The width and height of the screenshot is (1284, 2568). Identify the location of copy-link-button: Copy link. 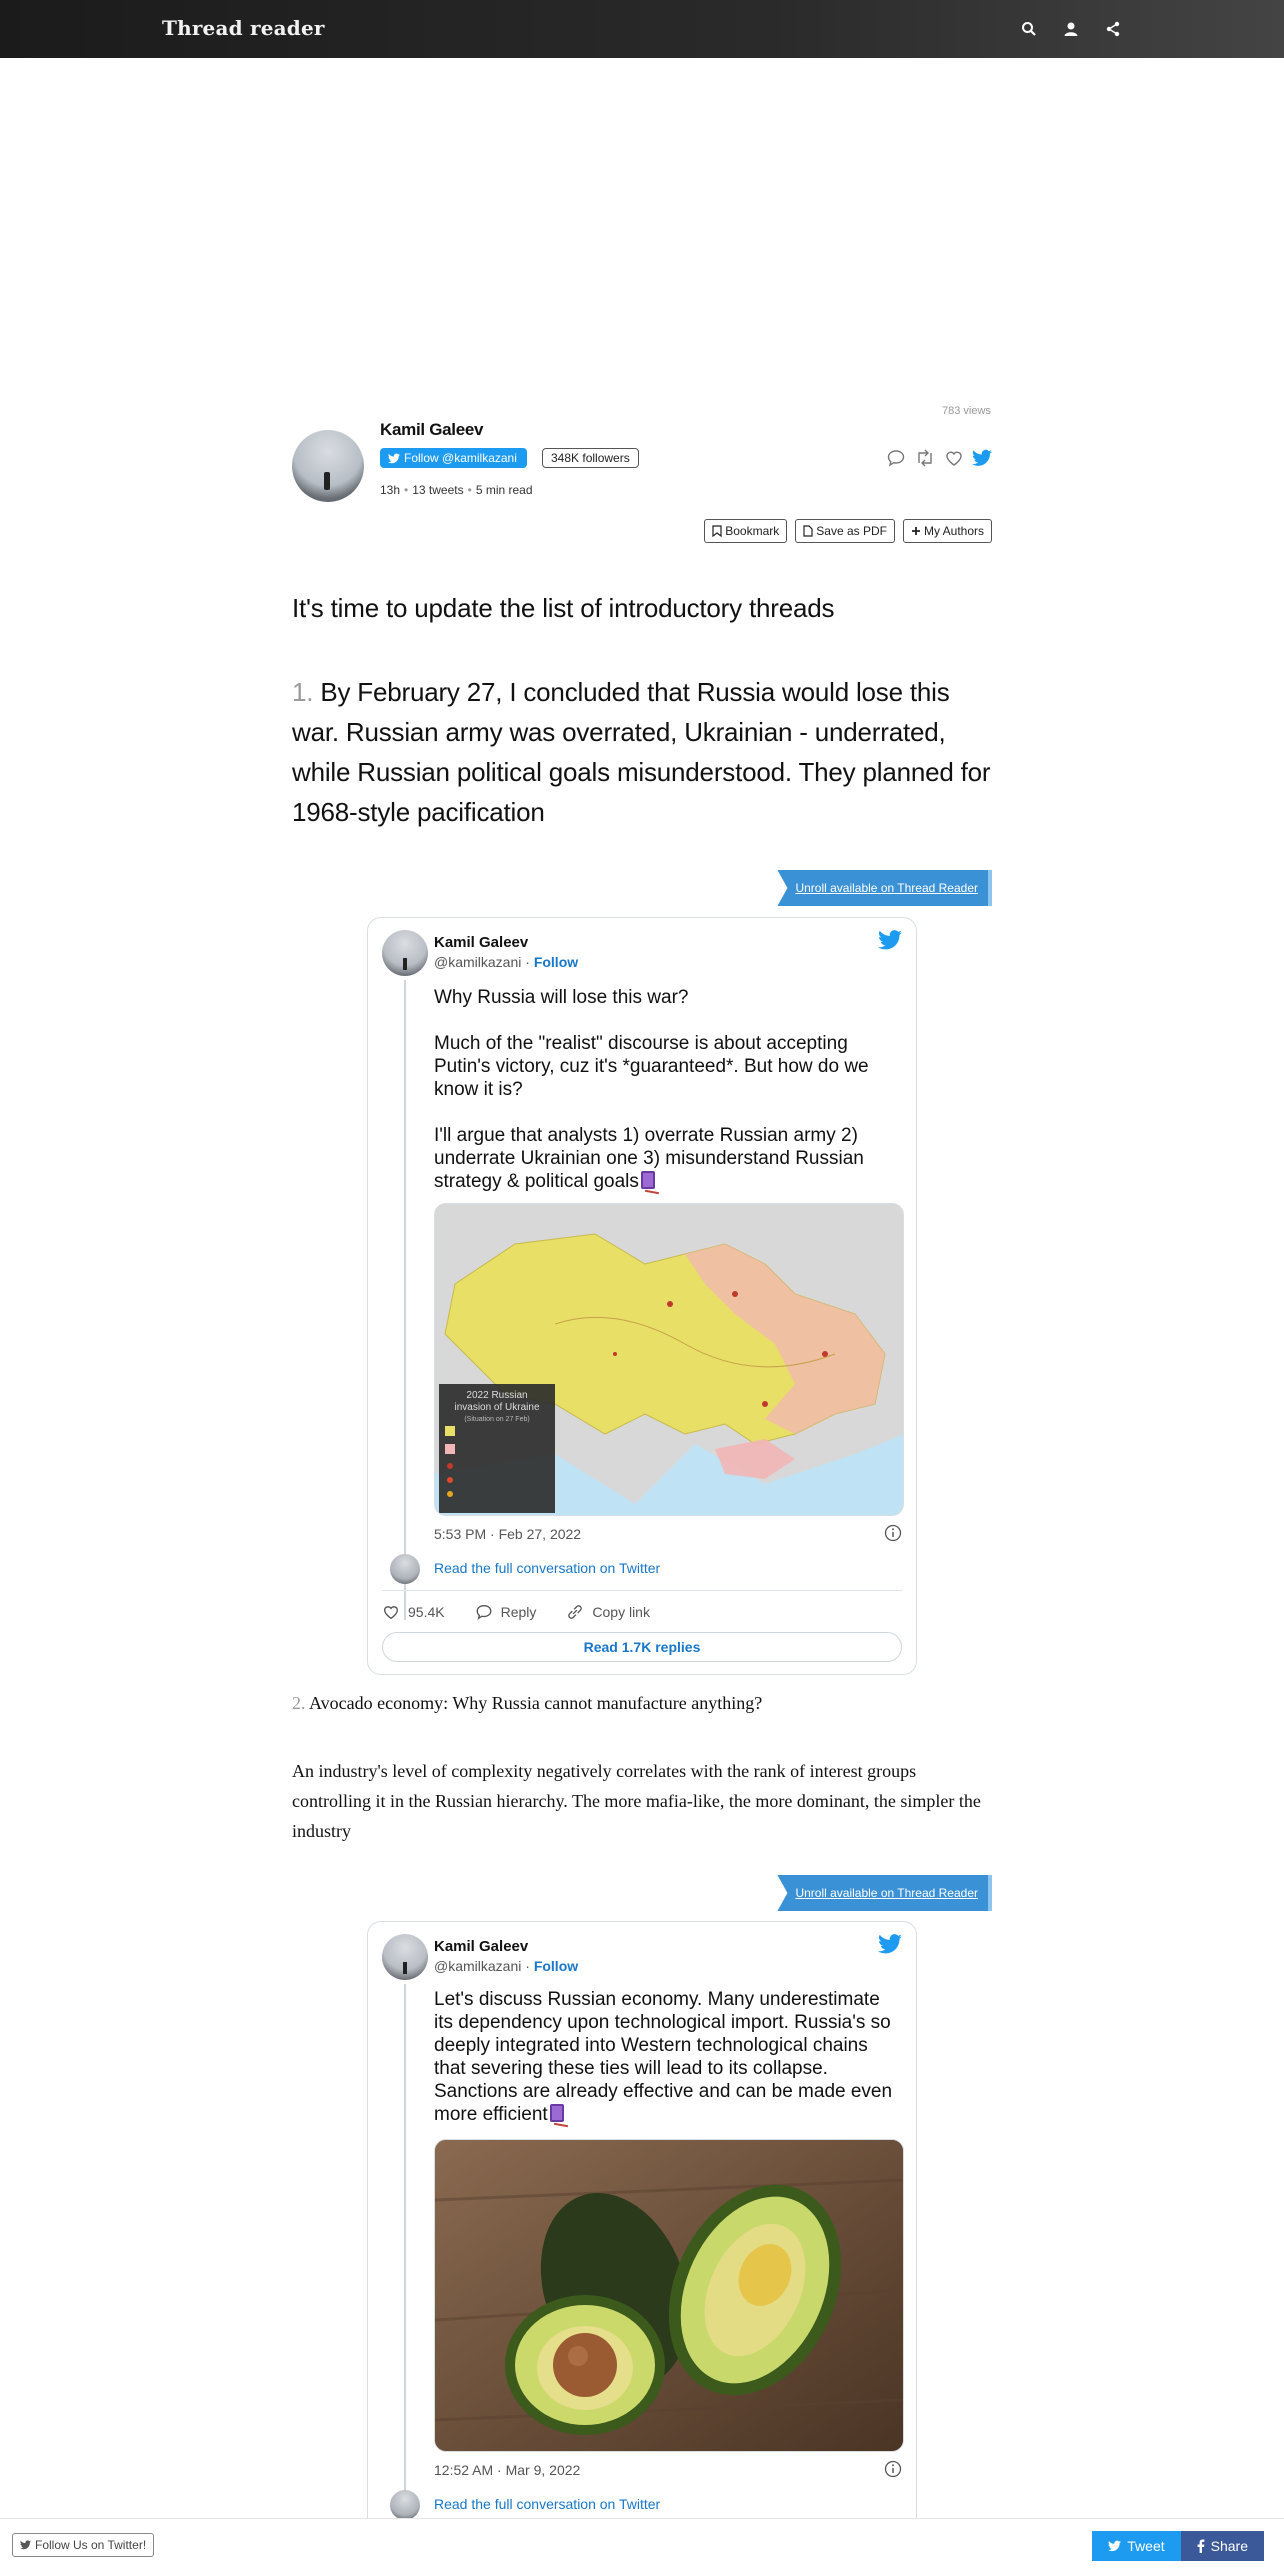
(608, 1612).